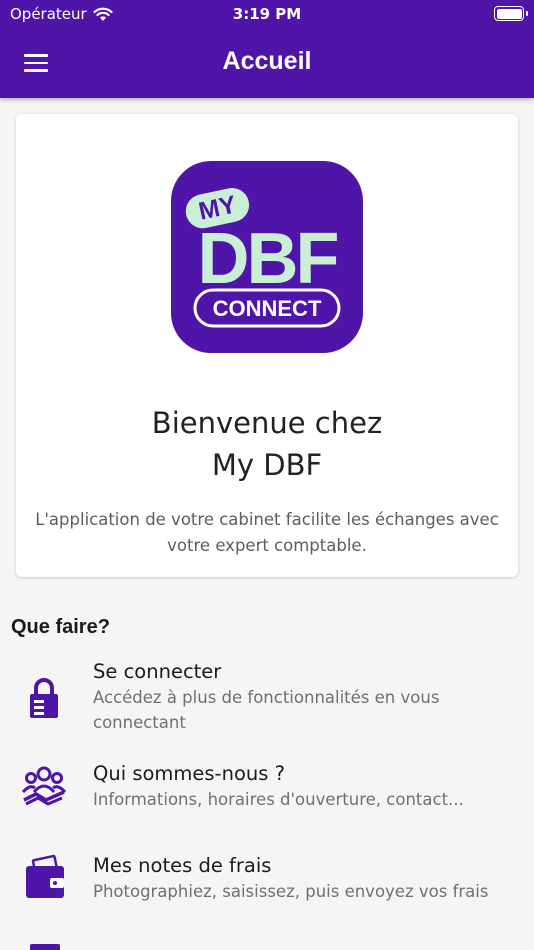 The height and width of the screenshot is (950, 534). I want to click on lock-icon, so click(44, 698).